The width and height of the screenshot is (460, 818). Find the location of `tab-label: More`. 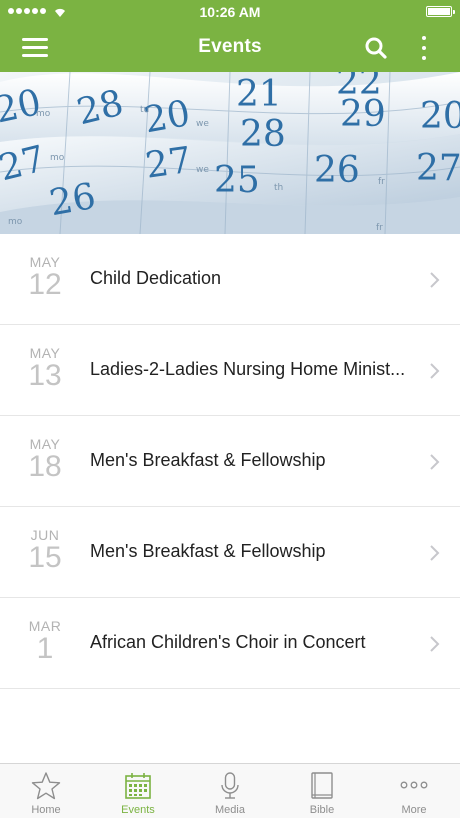

tab-label: More is located at coordinates (414, 810).